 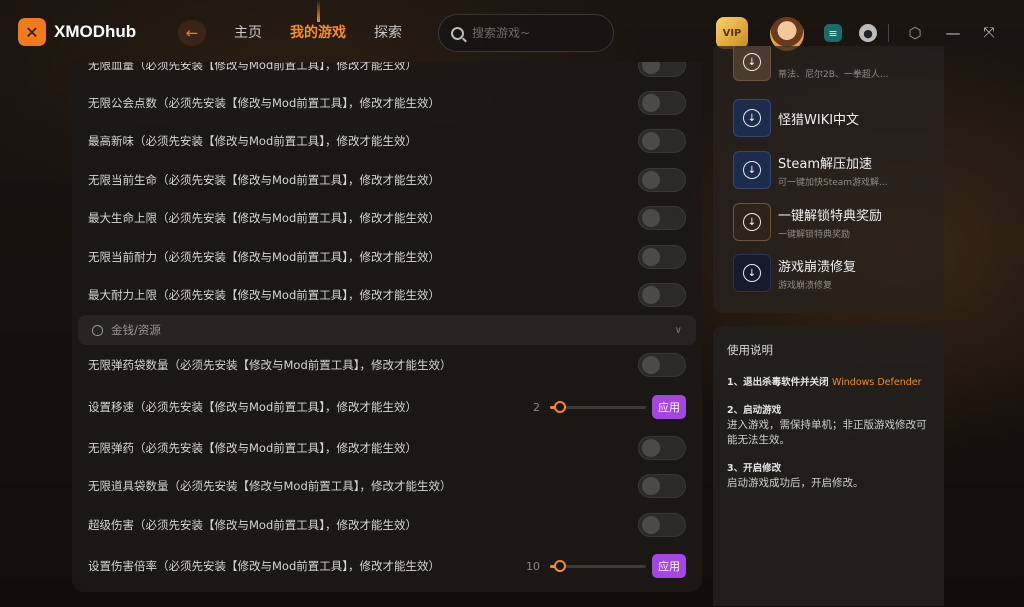 What do you see at coordinates (253, 525) in the screenshot?
I see `cheat-label: 超级伤害（必须先安装【修改与Mod前置工具】，修改才能生效）` at bounding box center [253, 525].